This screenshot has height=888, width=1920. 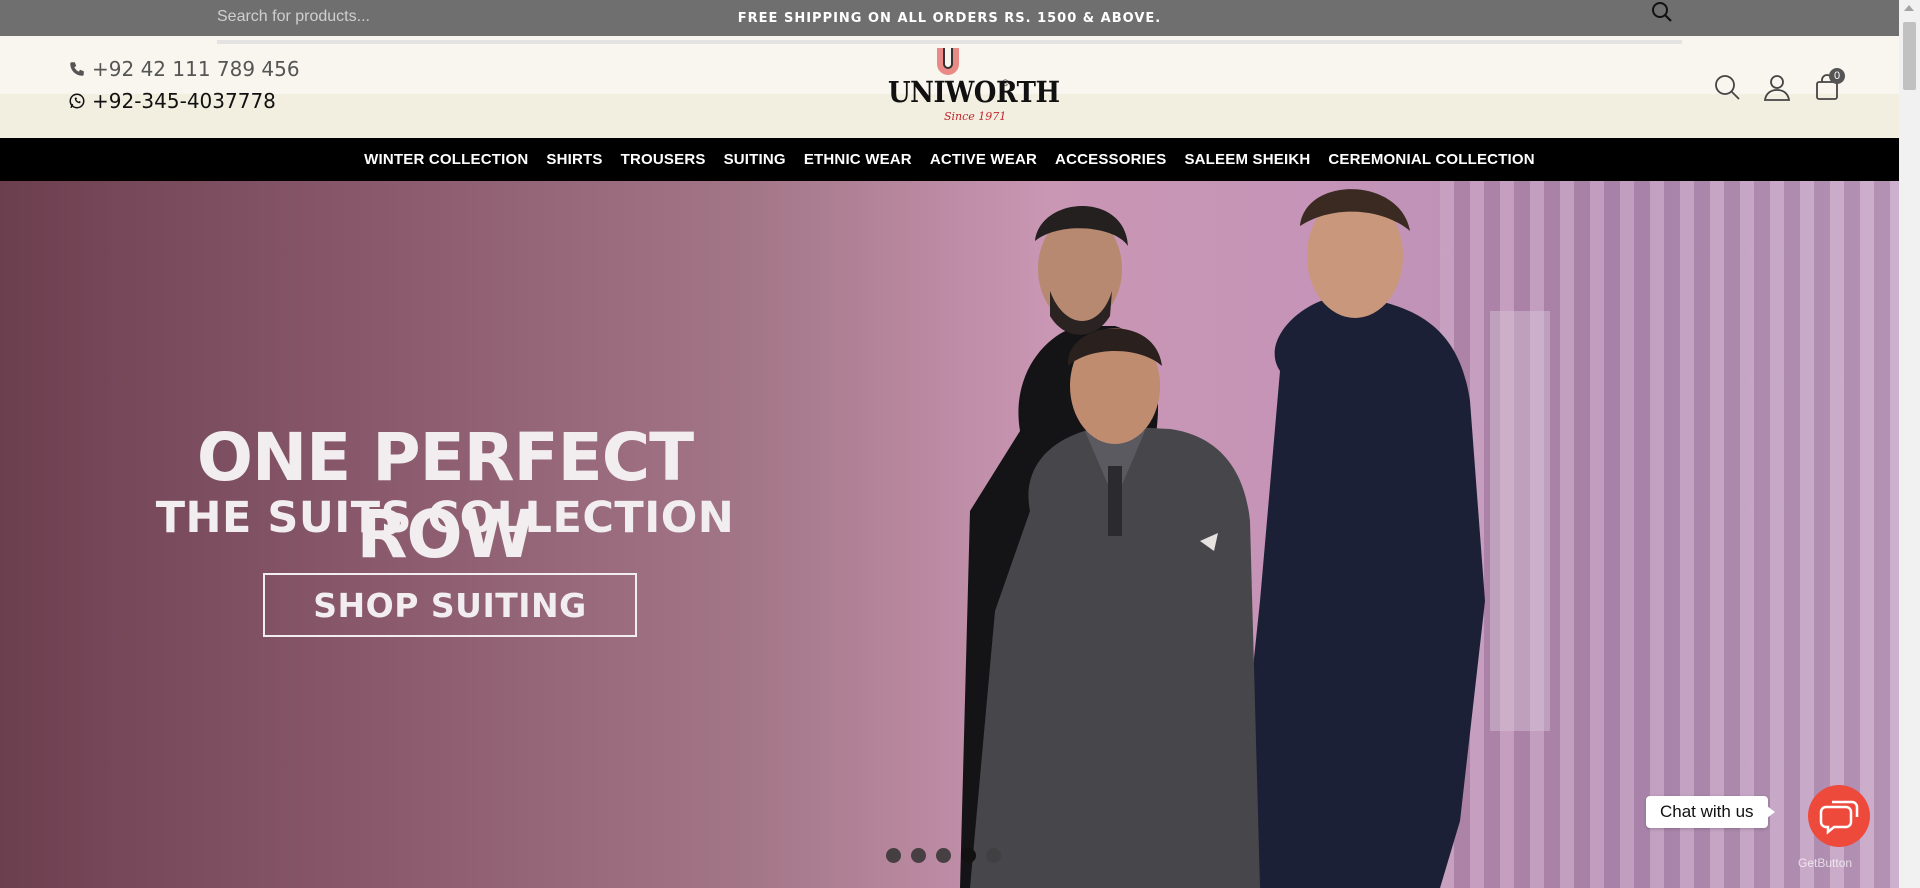 I want to click on getbutton-brand: GetButton, so click(x=1825, y=863).